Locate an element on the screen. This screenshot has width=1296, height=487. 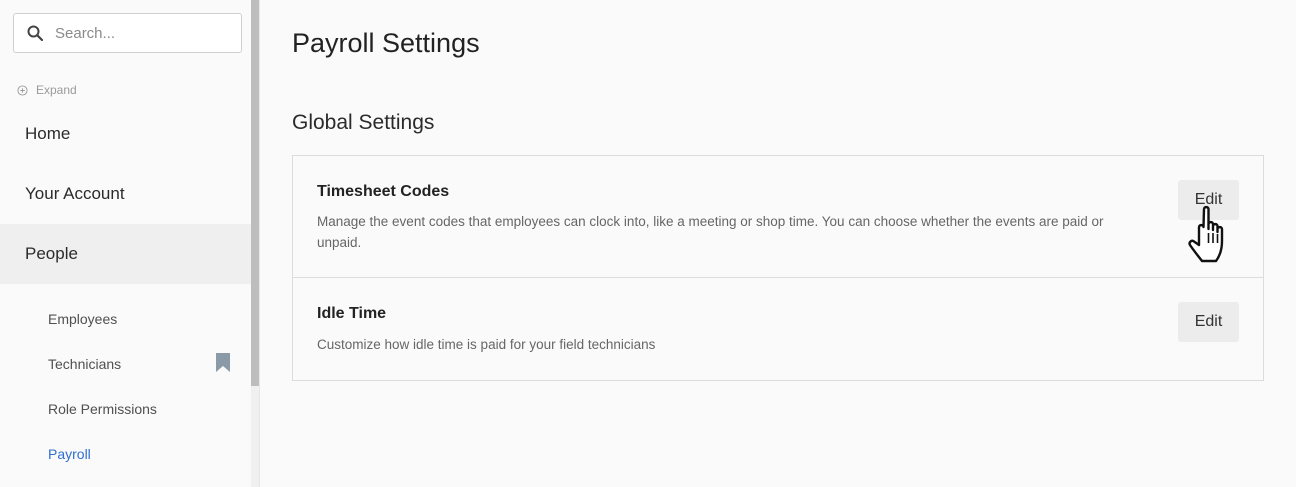
nav-item-label: Home is located at coordinates (48, 133).